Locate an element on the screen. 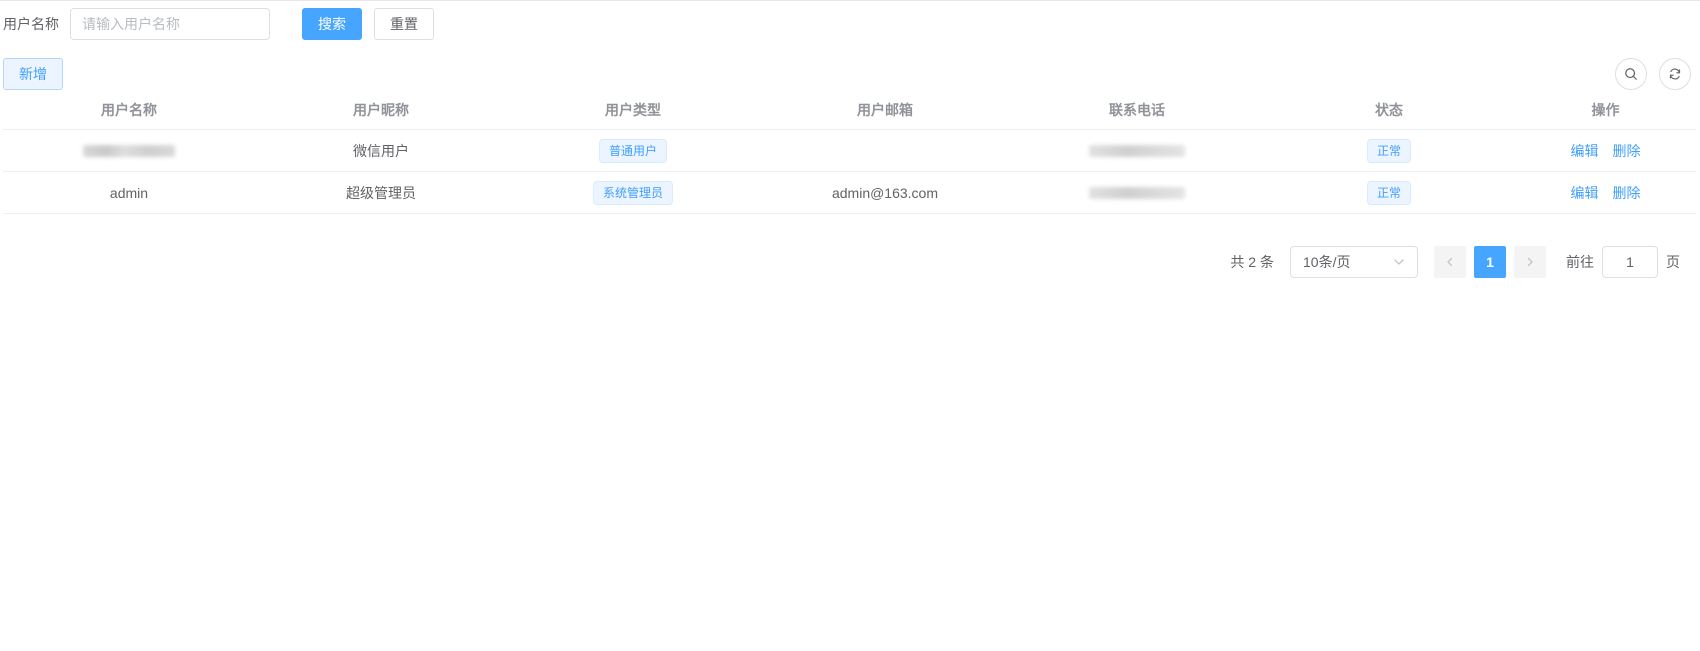 The image size is (1700, 651). chevron-down-icon is located at coordinates (1399, 262).